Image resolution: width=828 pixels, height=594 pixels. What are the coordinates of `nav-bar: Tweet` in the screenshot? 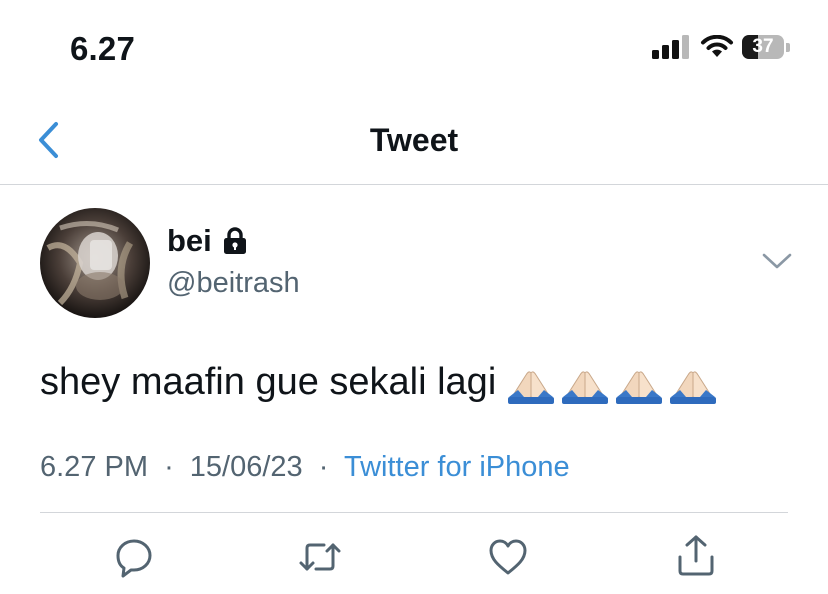 It's located at (414, 142).